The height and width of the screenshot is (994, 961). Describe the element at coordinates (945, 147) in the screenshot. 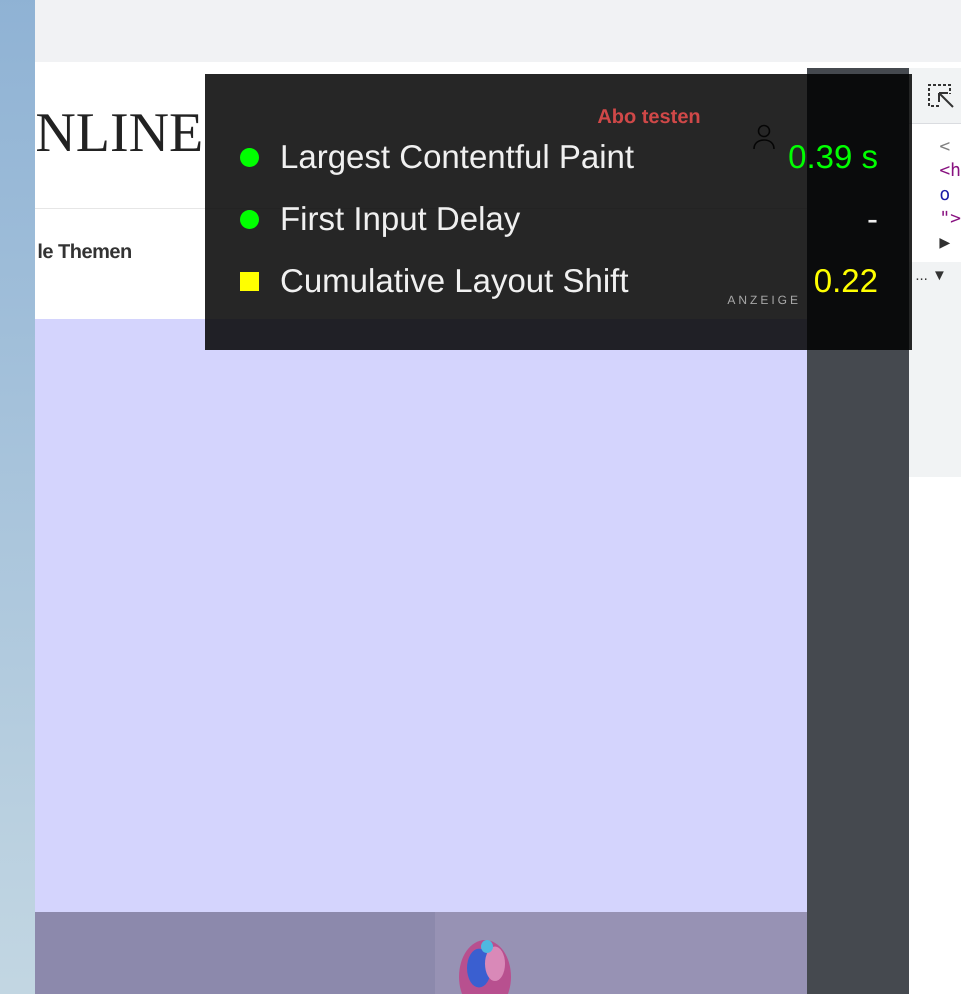

I see `code-line: <` at that location.